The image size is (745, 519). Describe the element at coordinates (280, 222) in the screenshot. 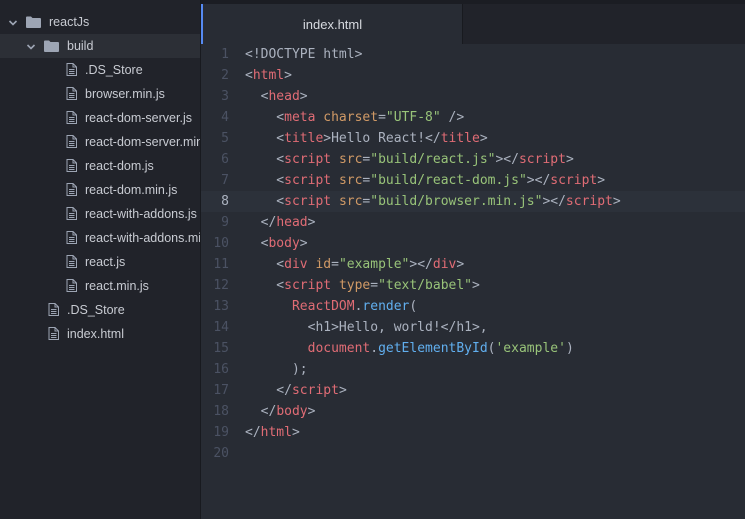

I see `code-line: </head>` at that location.